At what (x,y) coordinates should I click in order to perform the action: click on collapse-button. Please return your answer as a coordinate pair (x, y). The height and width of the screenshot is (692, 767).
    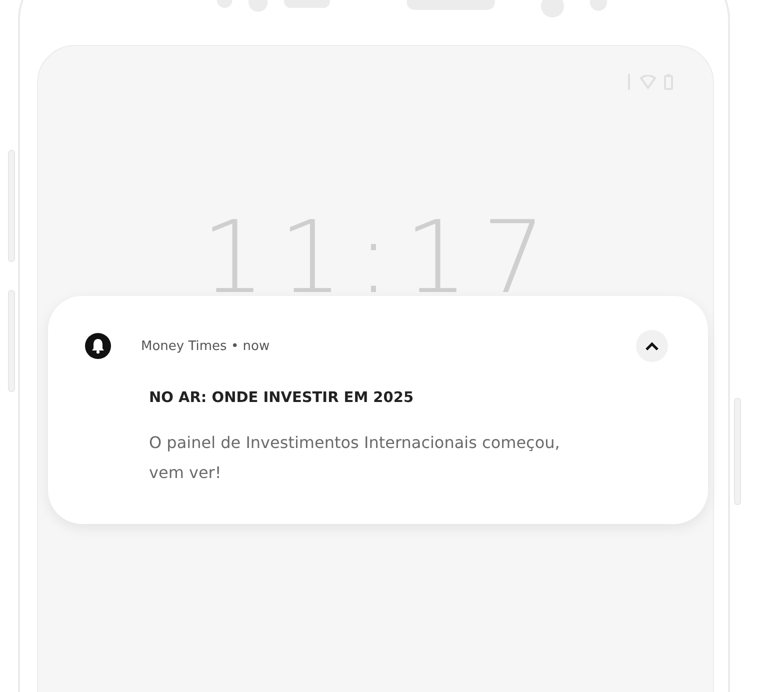
    Looking at the image, I should click on (652, 346).